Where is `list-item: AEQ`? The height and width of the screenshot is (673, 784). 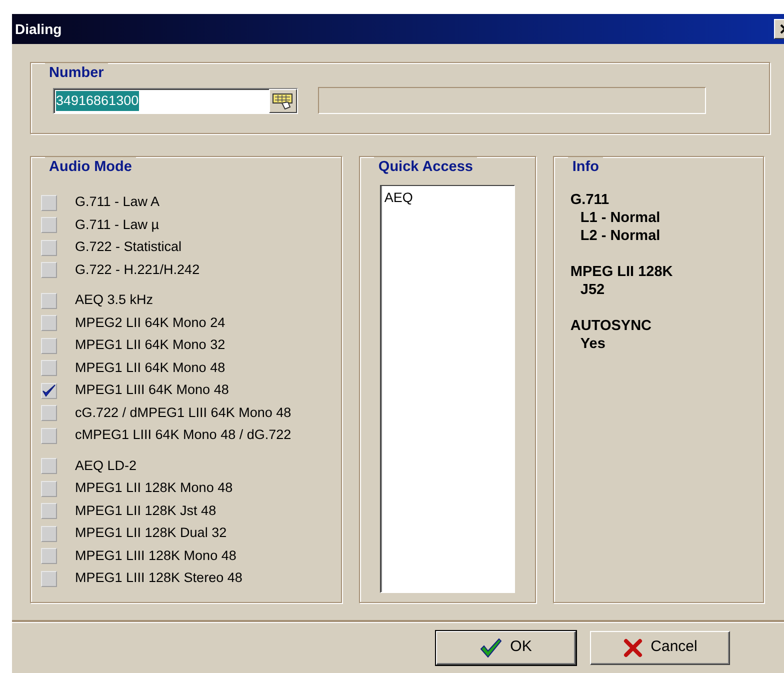 list-item: AEQ is located at coordinates (448, 198).